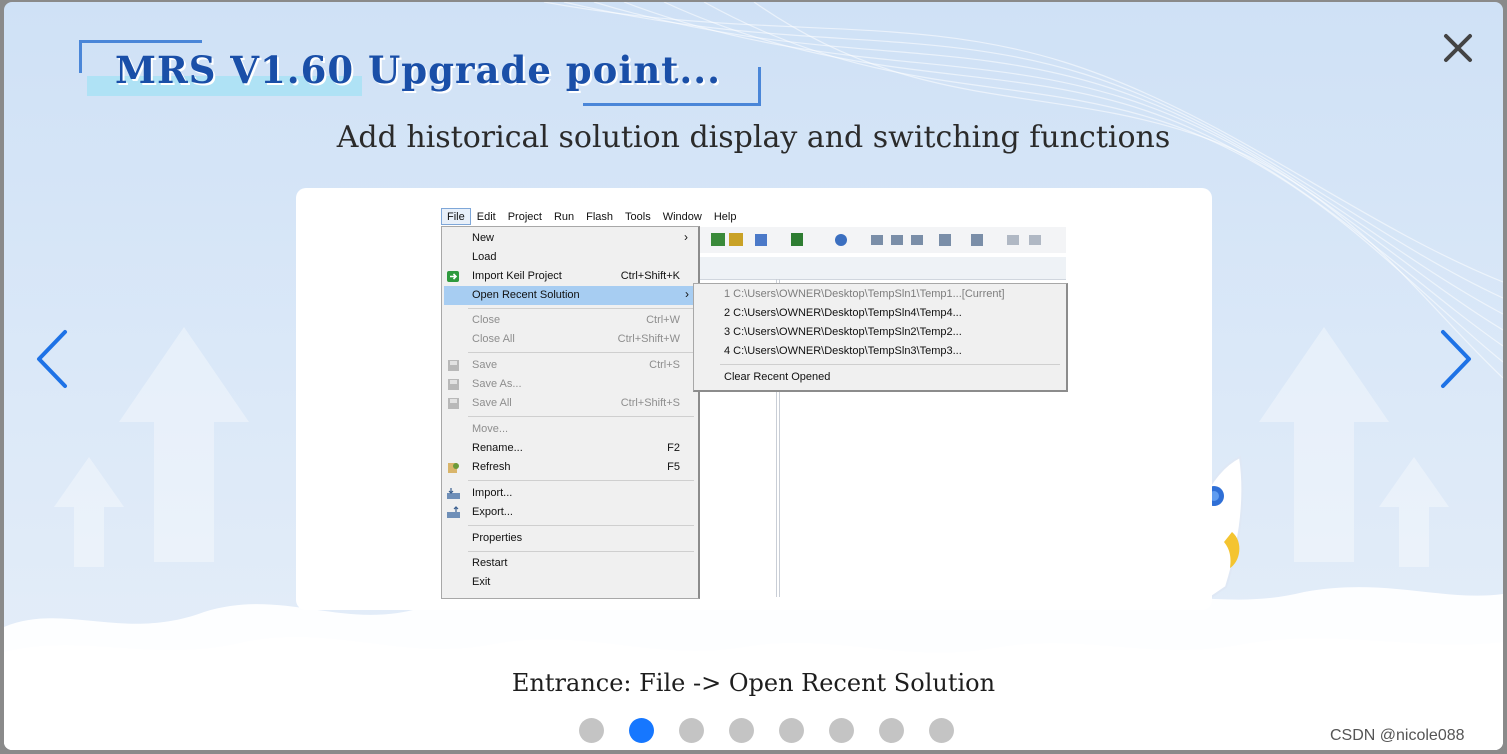 The image size is (1507, 754). Describe the element at coordinates (753, 683) in the screenshot. I see `entrance-caption: Entrance: File -> Open Recent Solution` at that location.